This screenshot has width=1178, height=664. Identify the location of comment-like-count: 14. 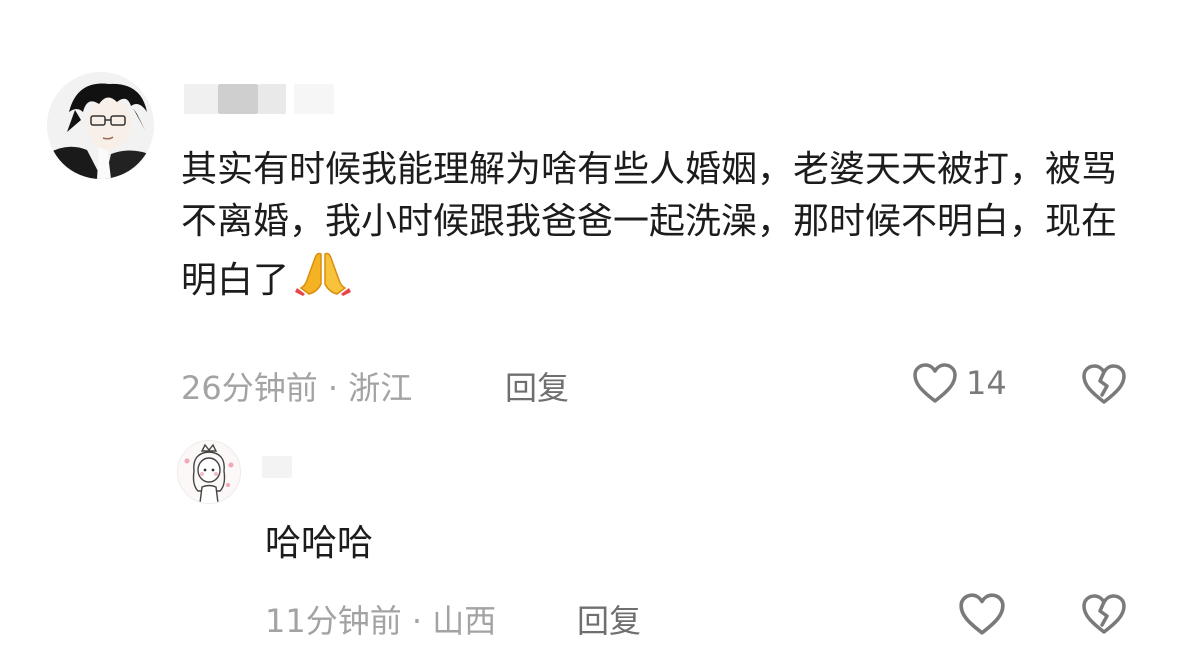
(986, 383).